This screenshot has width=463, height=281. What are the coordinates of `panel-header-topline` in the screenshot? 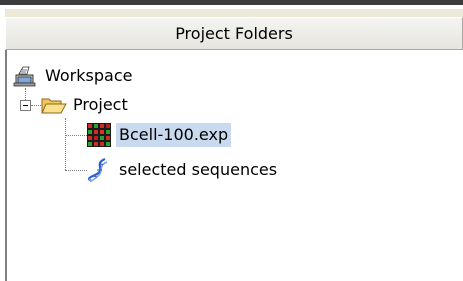 It's located at (234, 13).